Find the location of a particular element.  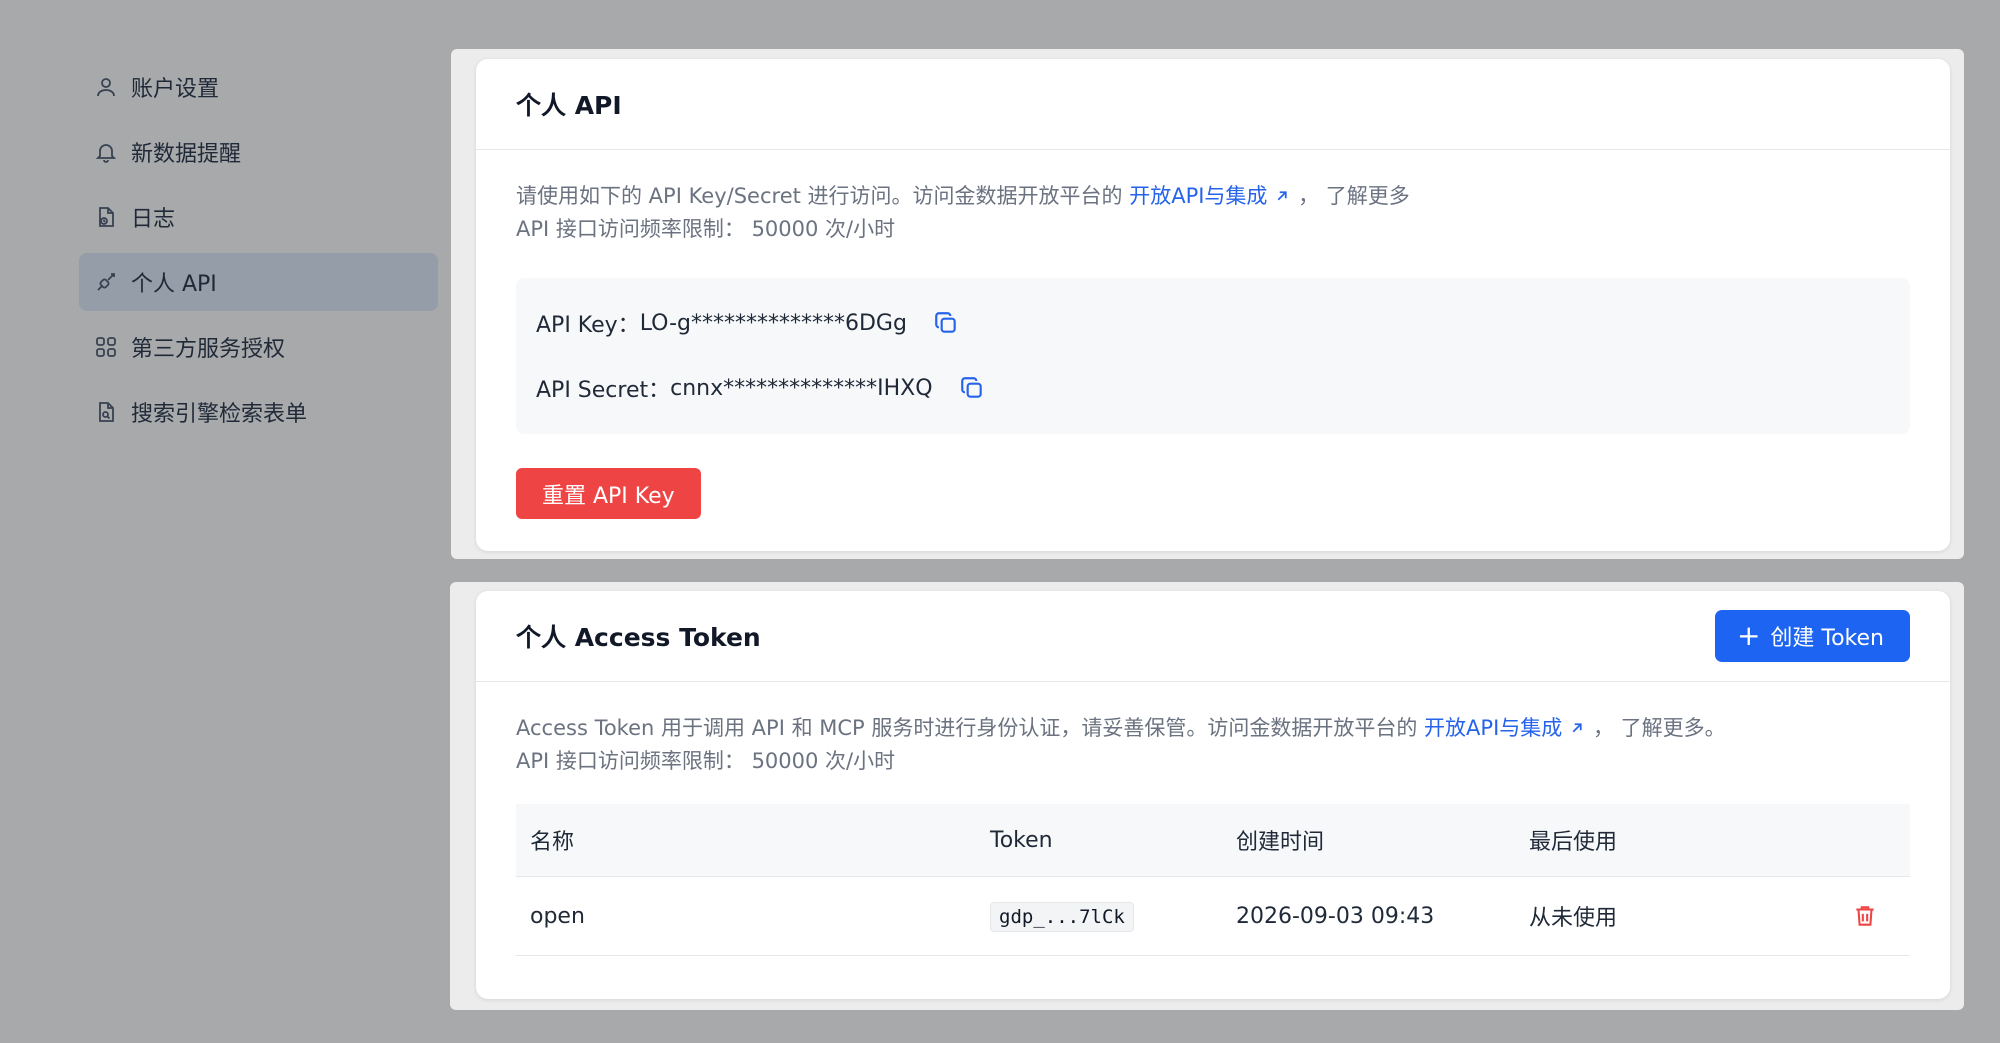

copy-api-secret-button is located at coordinates (972, 388).